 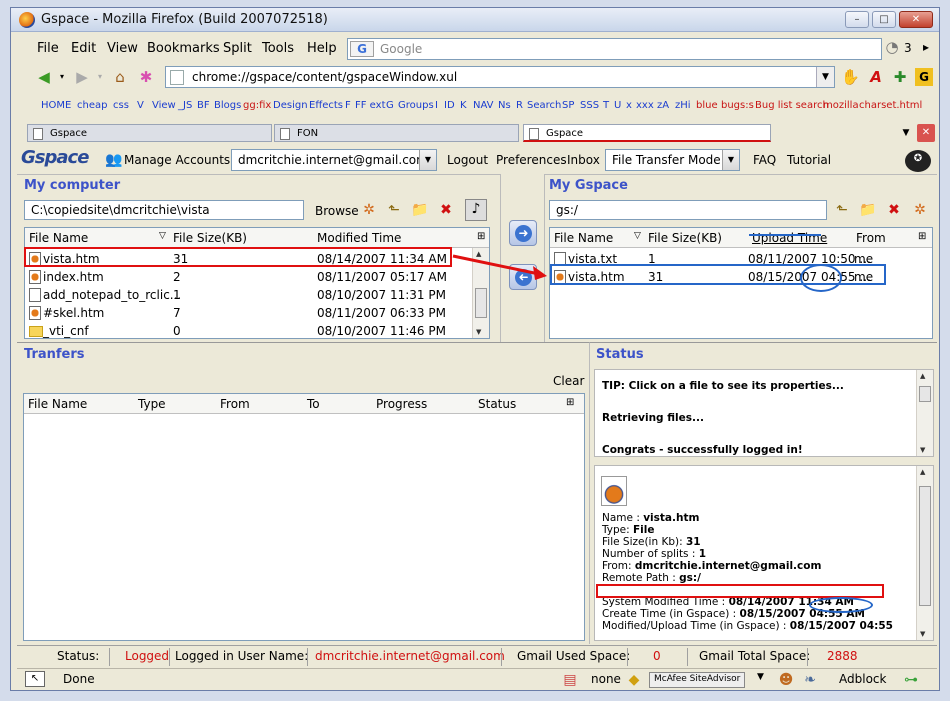 What do you see at coordinates (531, 160) in the screenshot?
I see `preferences-link: Preferences` at bounding box center [531, 160].